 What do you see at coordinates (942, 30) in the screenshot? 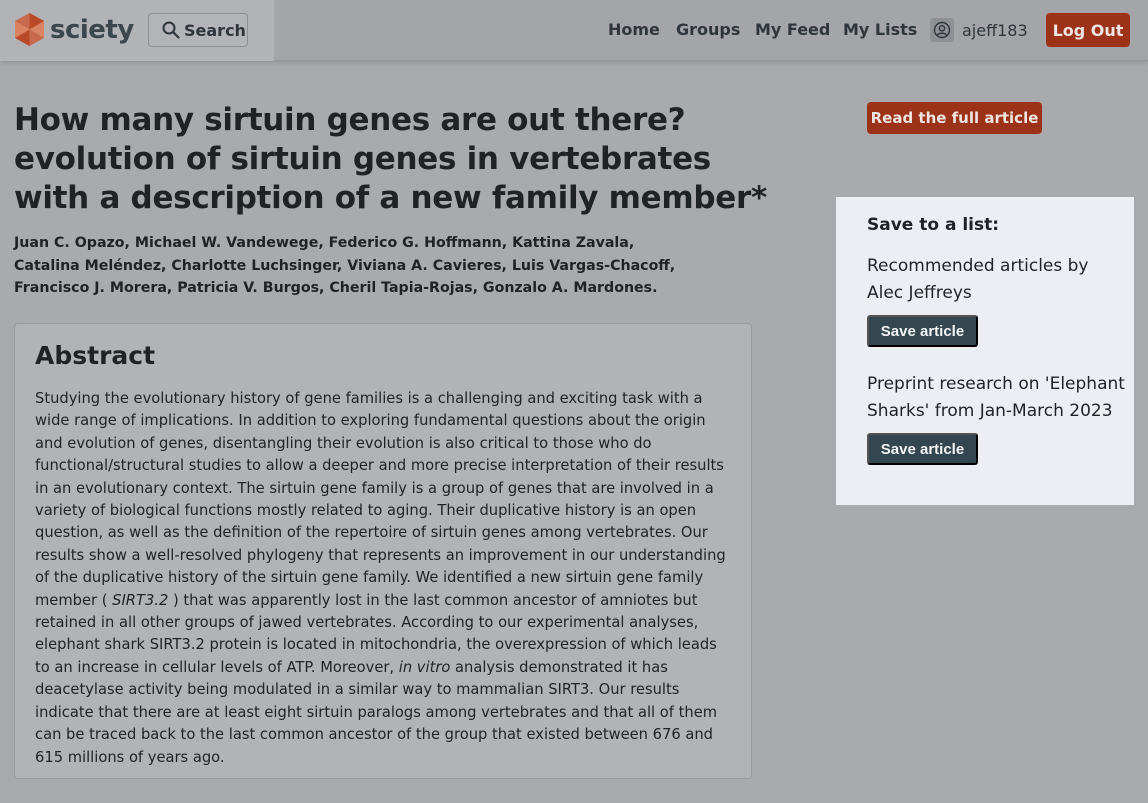
I see `user-avatar-icon` at bounding box center [942, 30].